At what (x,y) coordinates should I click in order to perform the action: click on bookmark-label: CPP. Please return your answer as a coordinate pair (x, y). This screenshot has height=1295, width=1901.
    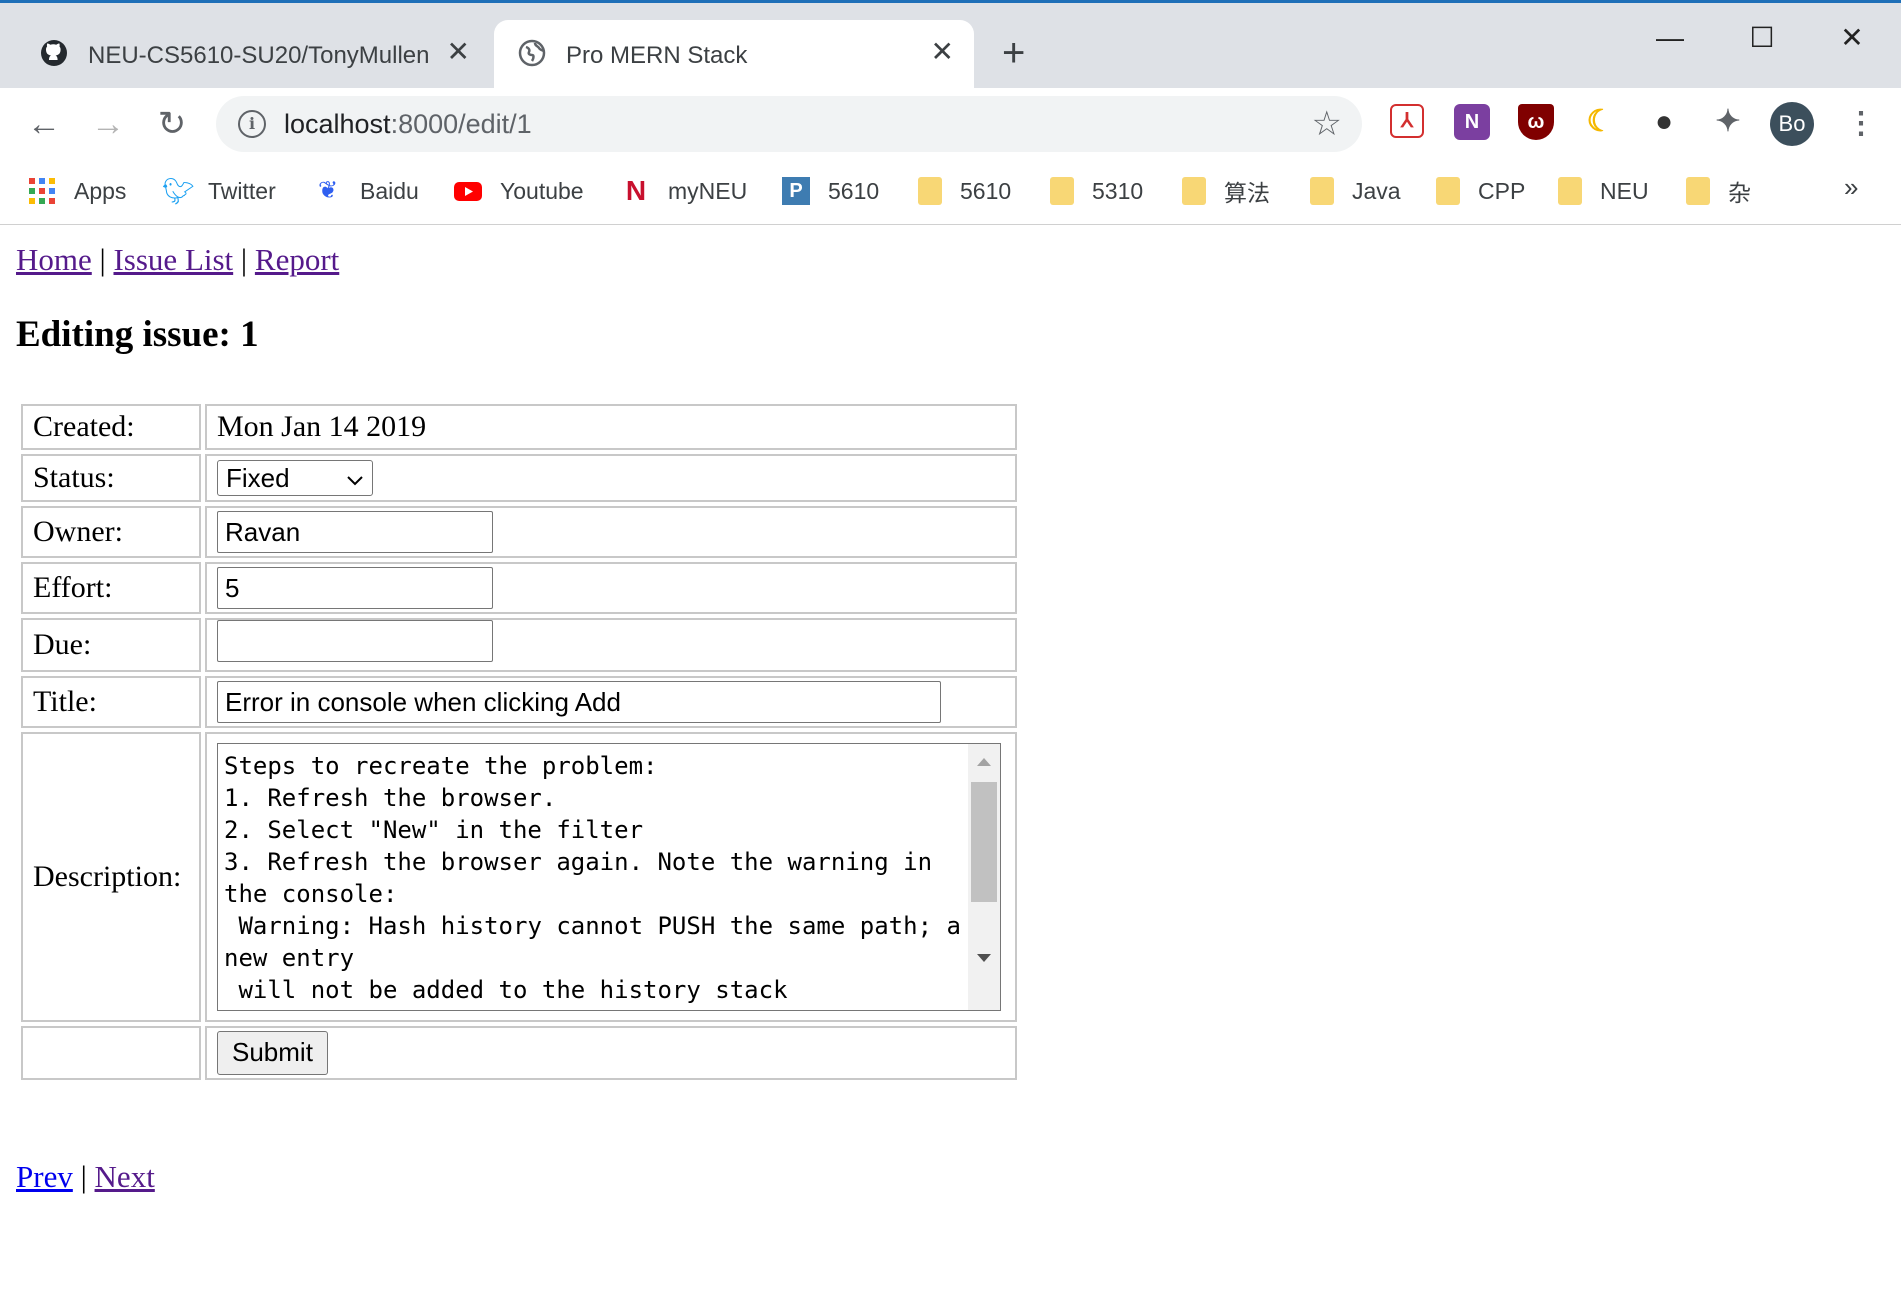
    Looking at the image, I should click on (1502, 190).